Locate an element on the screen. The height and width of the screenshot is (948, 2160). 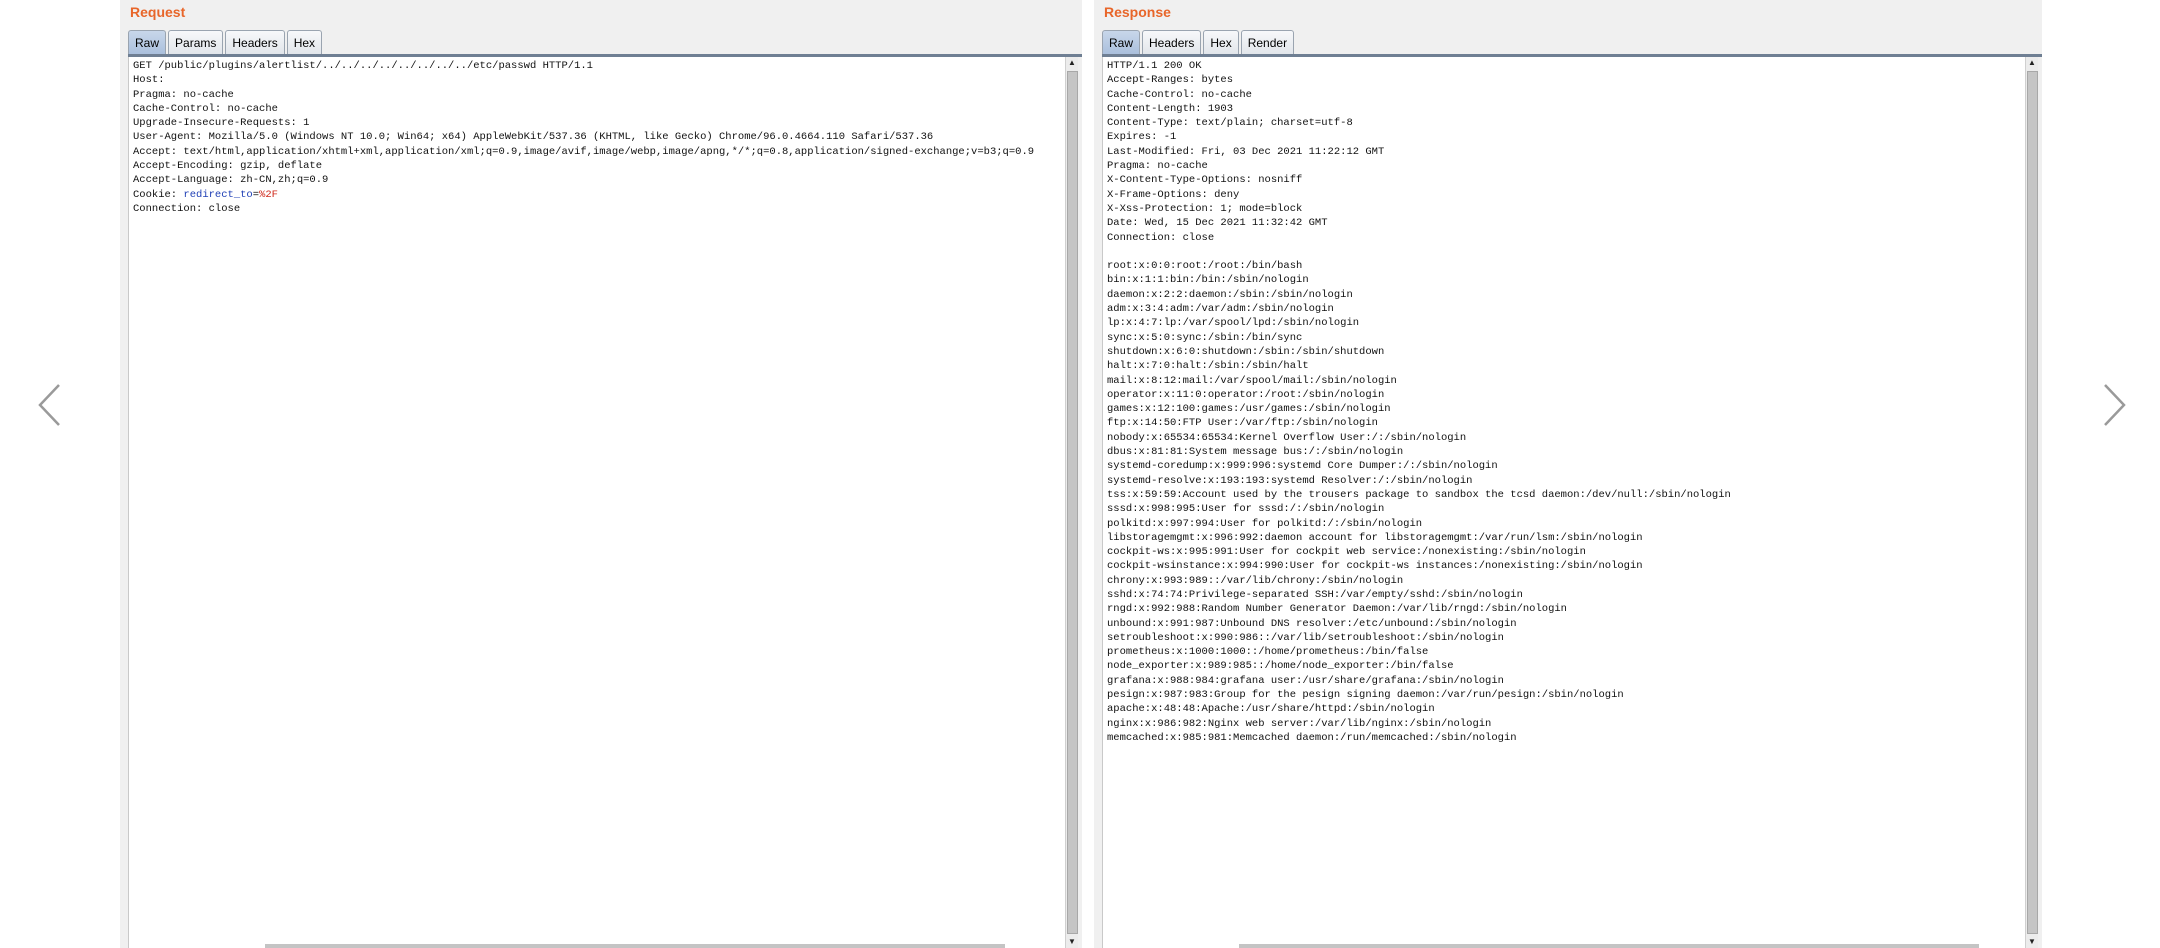
response-line: X-Content-Type-Options: nosniff is located at coordinates (1205, 180).